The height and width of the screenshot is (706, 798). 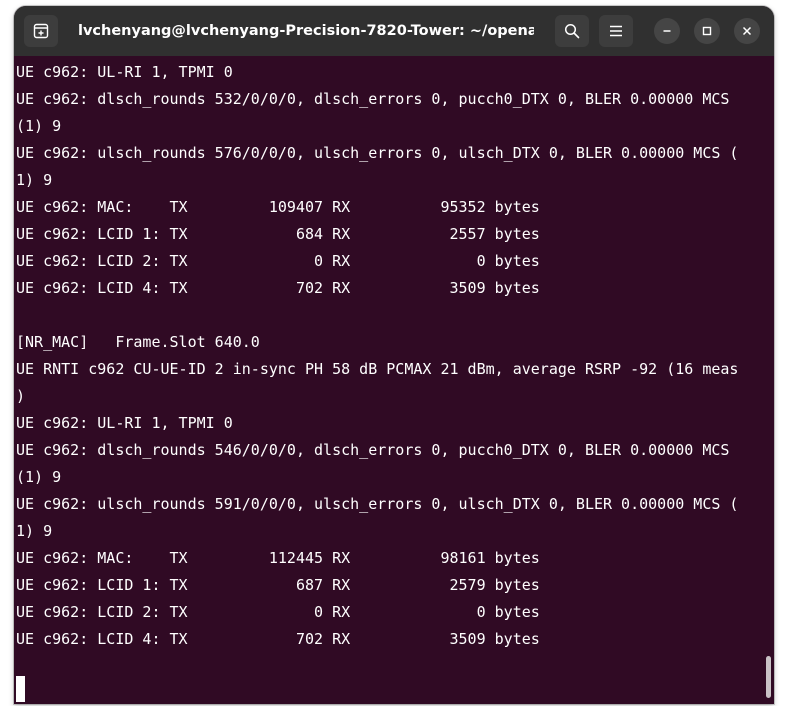 I want to click on maximize-button, so click(x=707, y=31).